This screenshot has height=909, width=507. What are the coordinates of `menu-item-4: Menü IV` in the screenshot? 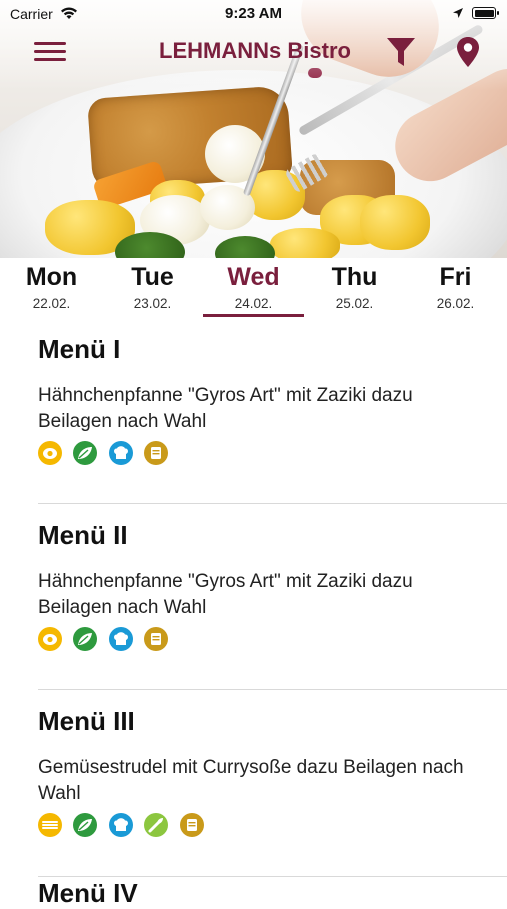 It's located at (88, 893).